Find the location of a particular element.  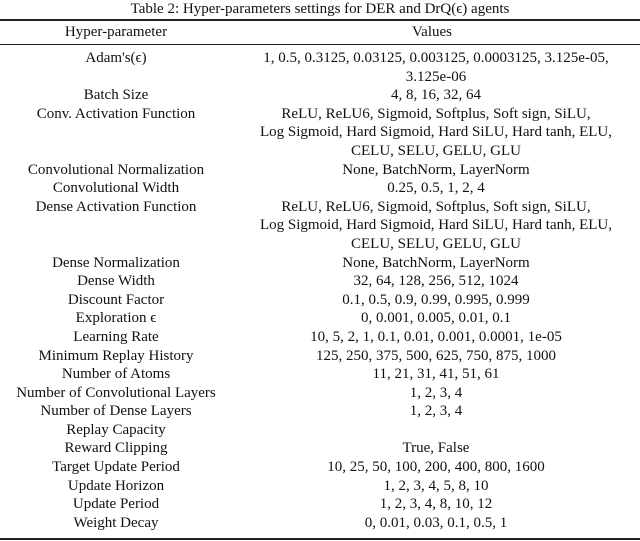

table-row: Batch Size 4, 8, 16, 32, 64 is located at coordinates (320, 95).